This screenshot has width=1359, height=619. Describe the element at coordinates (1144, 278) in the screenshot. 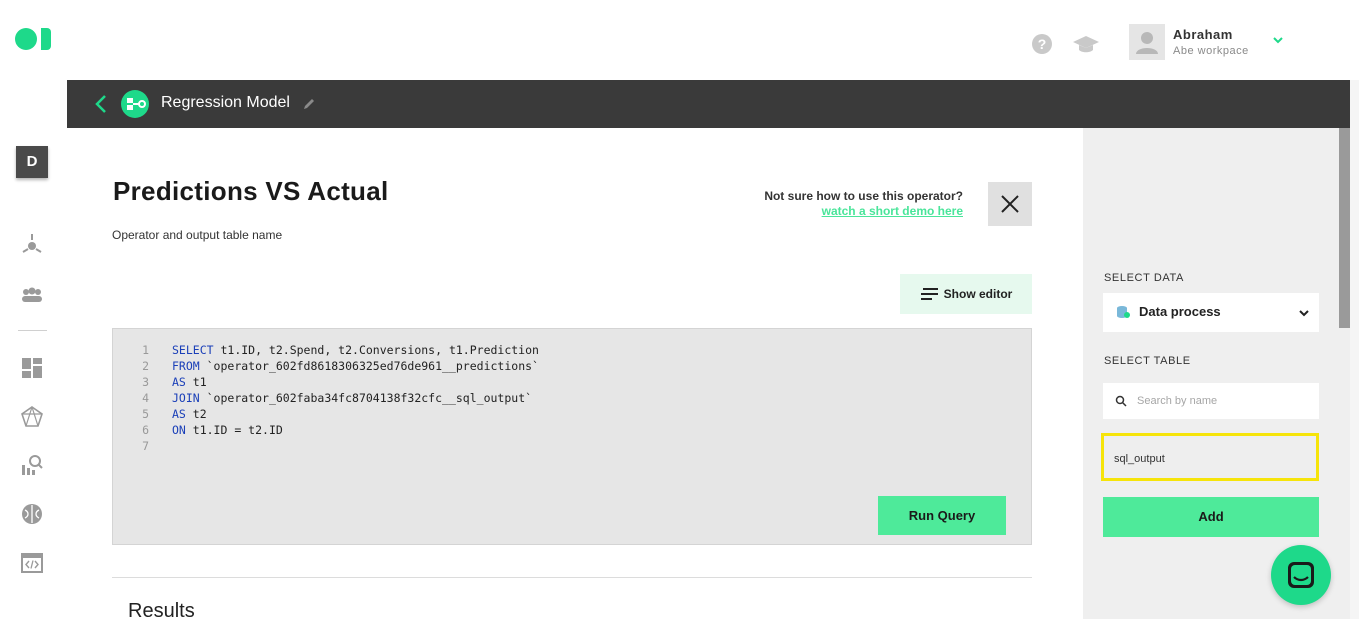

I see `select-data-label: SELECT DATA` at that location.